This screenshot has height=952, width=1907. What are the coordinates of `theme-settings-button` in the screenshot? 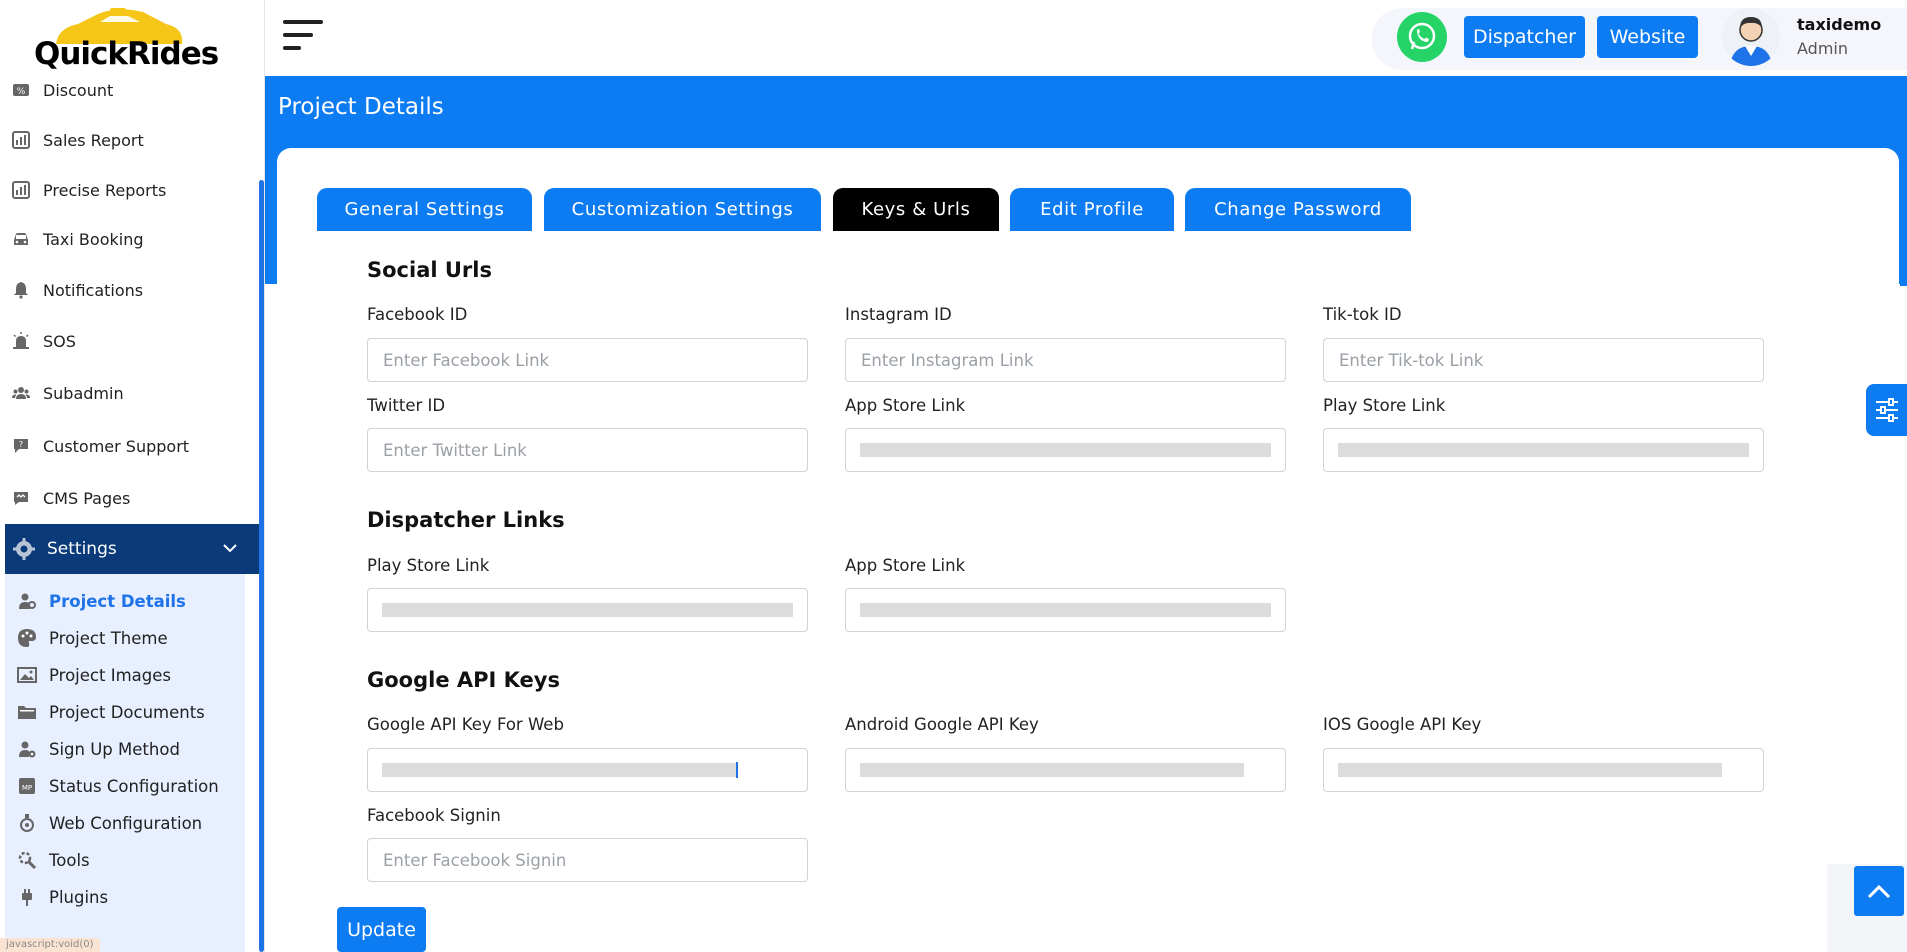 It's located at (1886, 410).